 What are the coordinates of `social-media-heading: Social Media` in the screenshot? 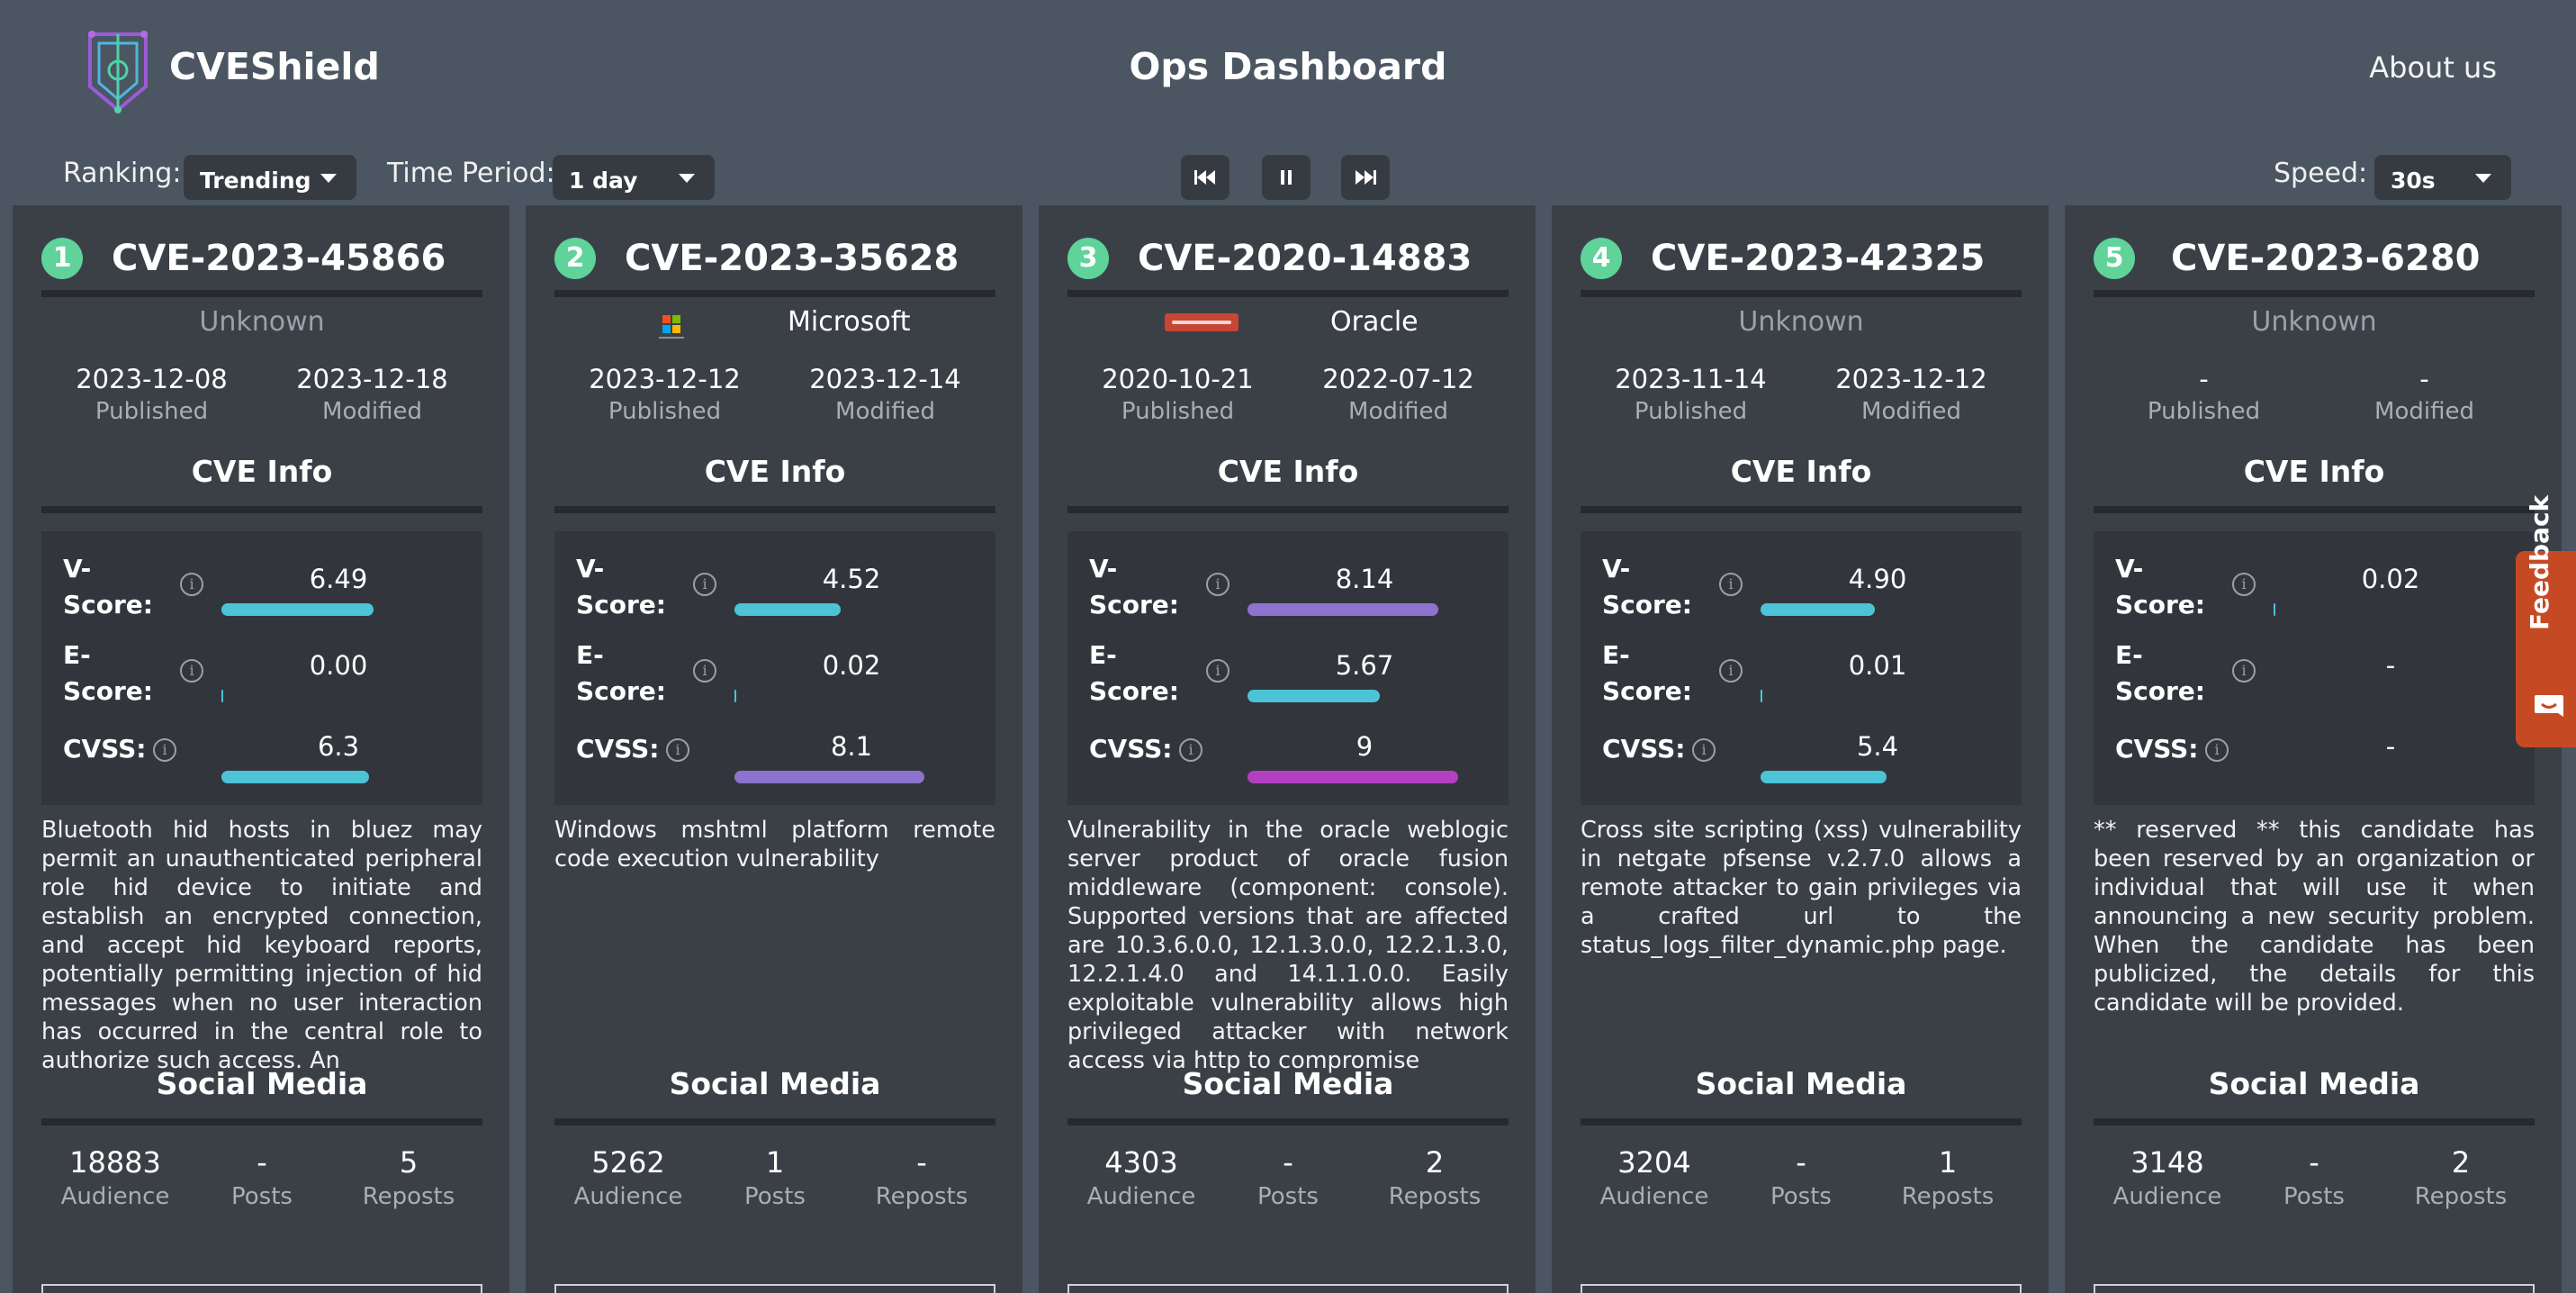 It's located at (1288, 1083).